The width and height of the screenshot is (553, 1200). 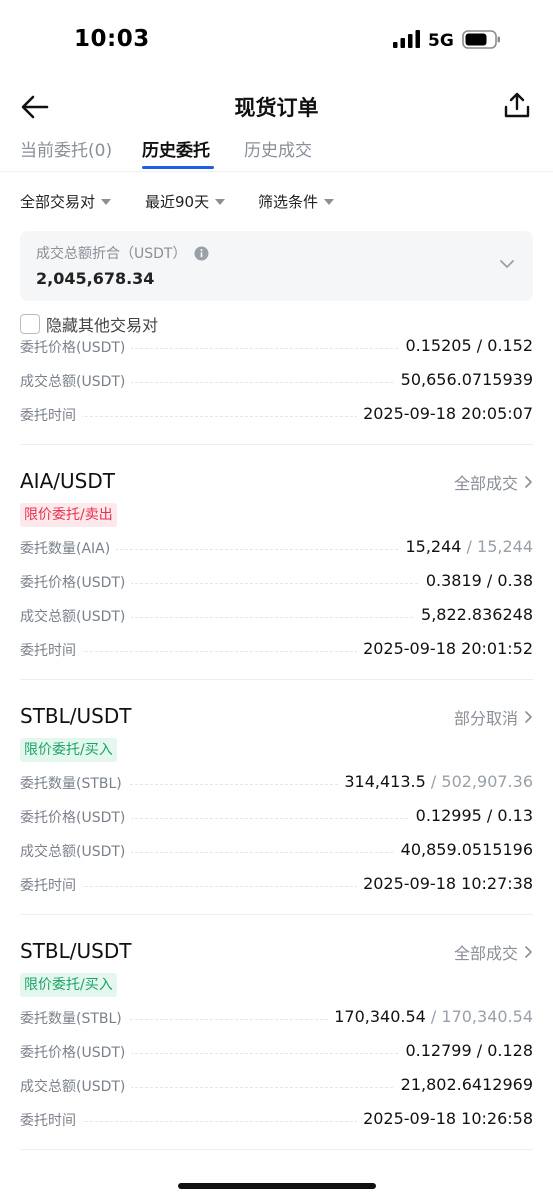 I want to click on quantity-filled: 314,413.5, so click(x=385, y=781).